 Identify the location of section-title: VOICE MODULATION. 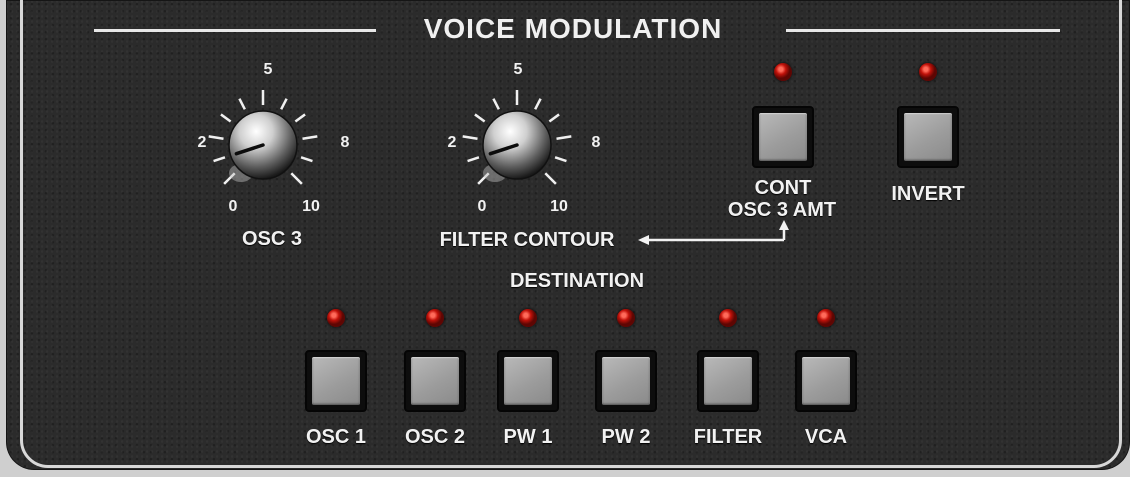
(573, 28).